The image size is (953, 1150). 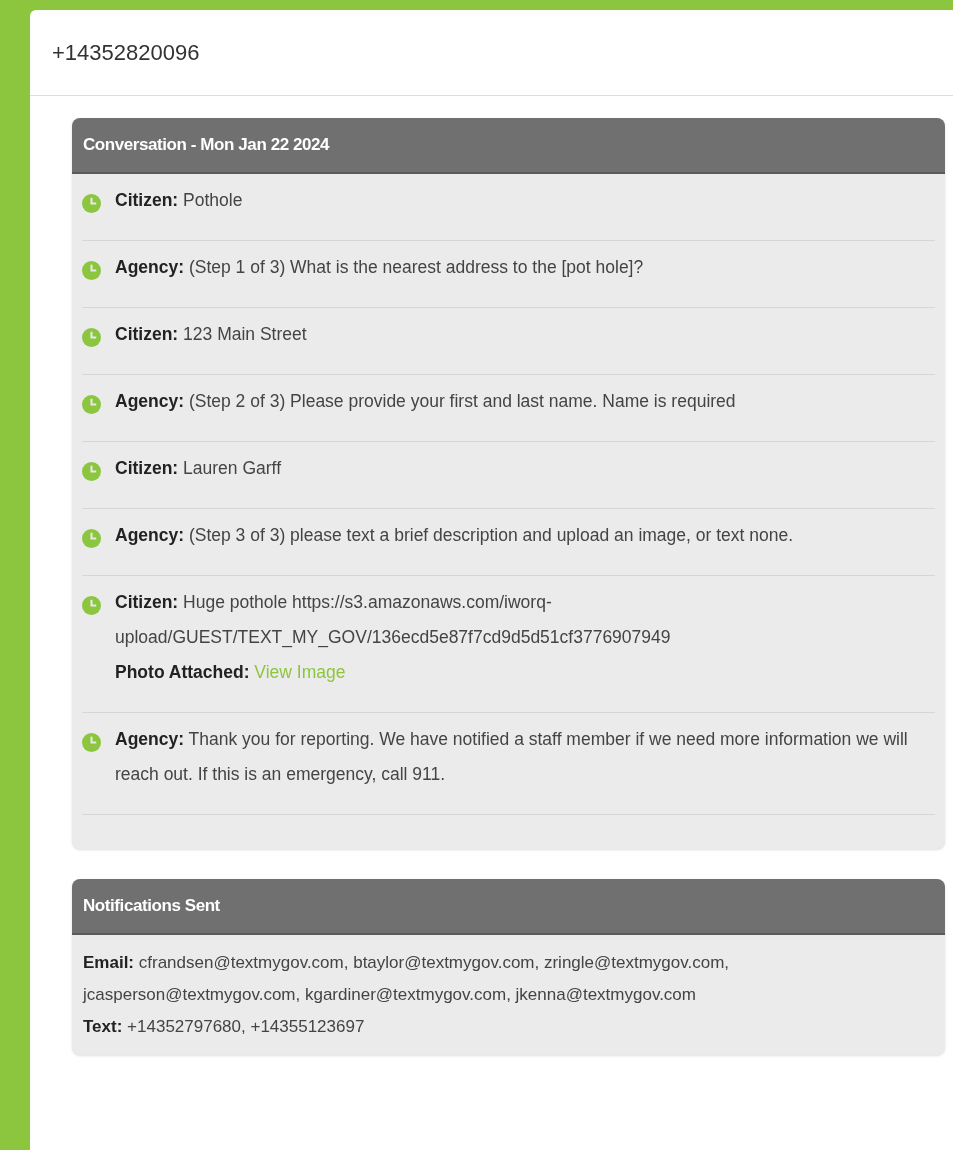 What do you see at coordinates (198, 468) in the screenshot?
I see `message-text: Citizen: Lauren Garff` at bounding box center [198, 468].